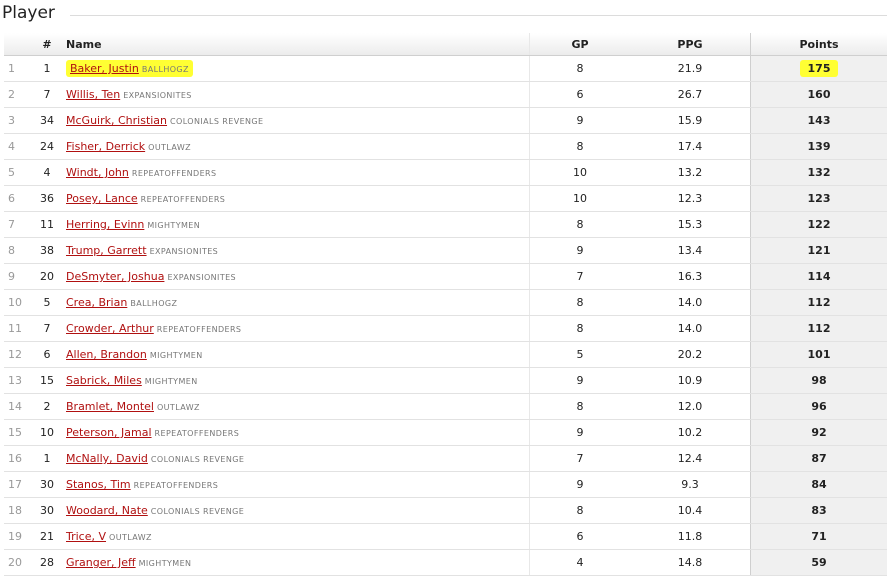  I want to click on column-header-ppg: PPG, so click(690, 44).